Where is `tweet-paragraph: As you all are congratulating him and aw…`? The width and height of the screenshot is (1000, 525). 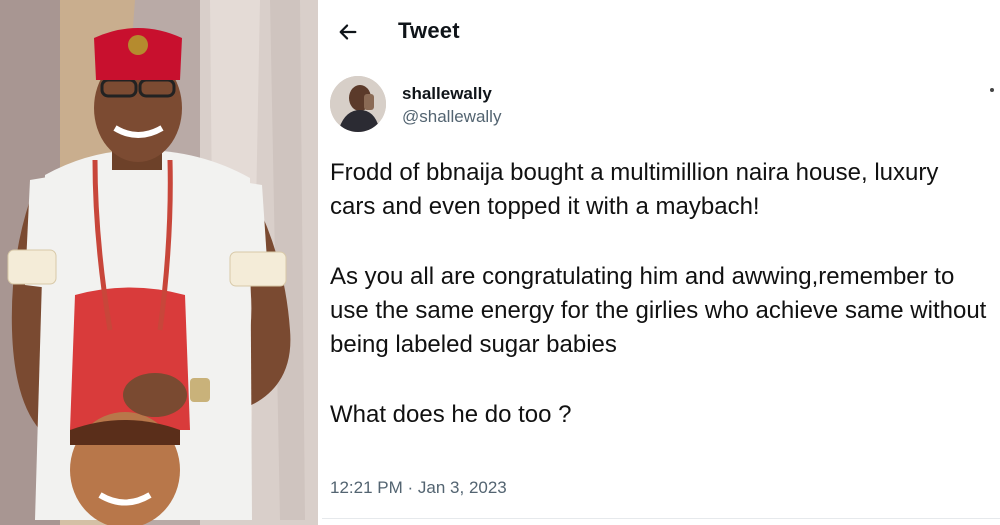
tweet-paragraph: As you all are congratulating him and aw… is located at coordinates (658, 311).